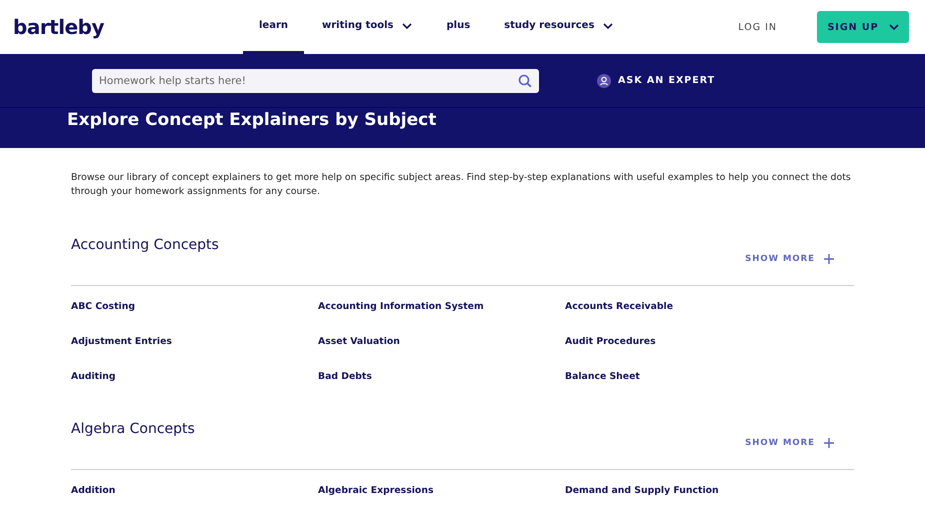 This screenshot has width=925, height=520. Describe the element at coordinates (145, 245) in the screenshot. I see `section-heading: Accounting Concepts` at that location.